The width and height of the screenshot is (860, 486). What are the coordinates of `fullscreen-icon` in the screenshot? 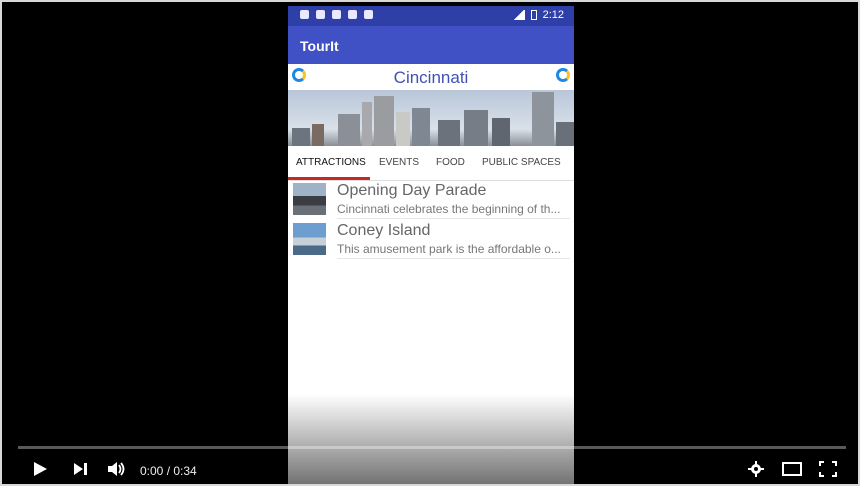 It's located at (828, 469).